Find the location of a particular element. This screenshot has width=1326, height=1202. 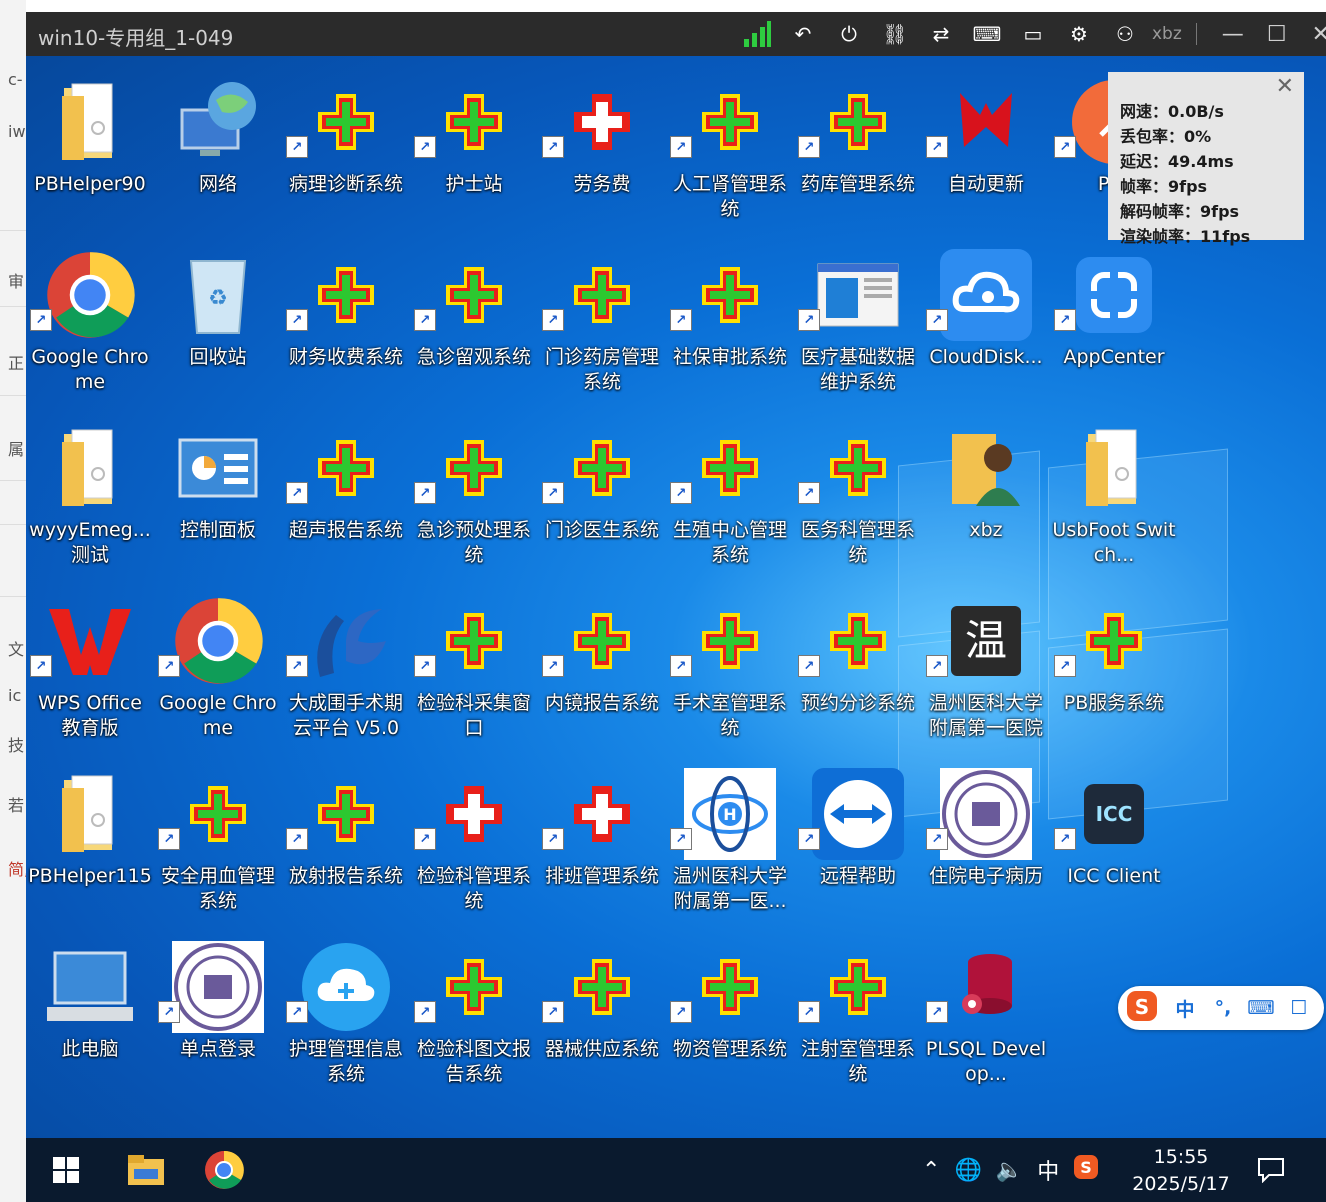

desktop-icon: ↗ 财务收费系统 is located at coordinates (346, 324).